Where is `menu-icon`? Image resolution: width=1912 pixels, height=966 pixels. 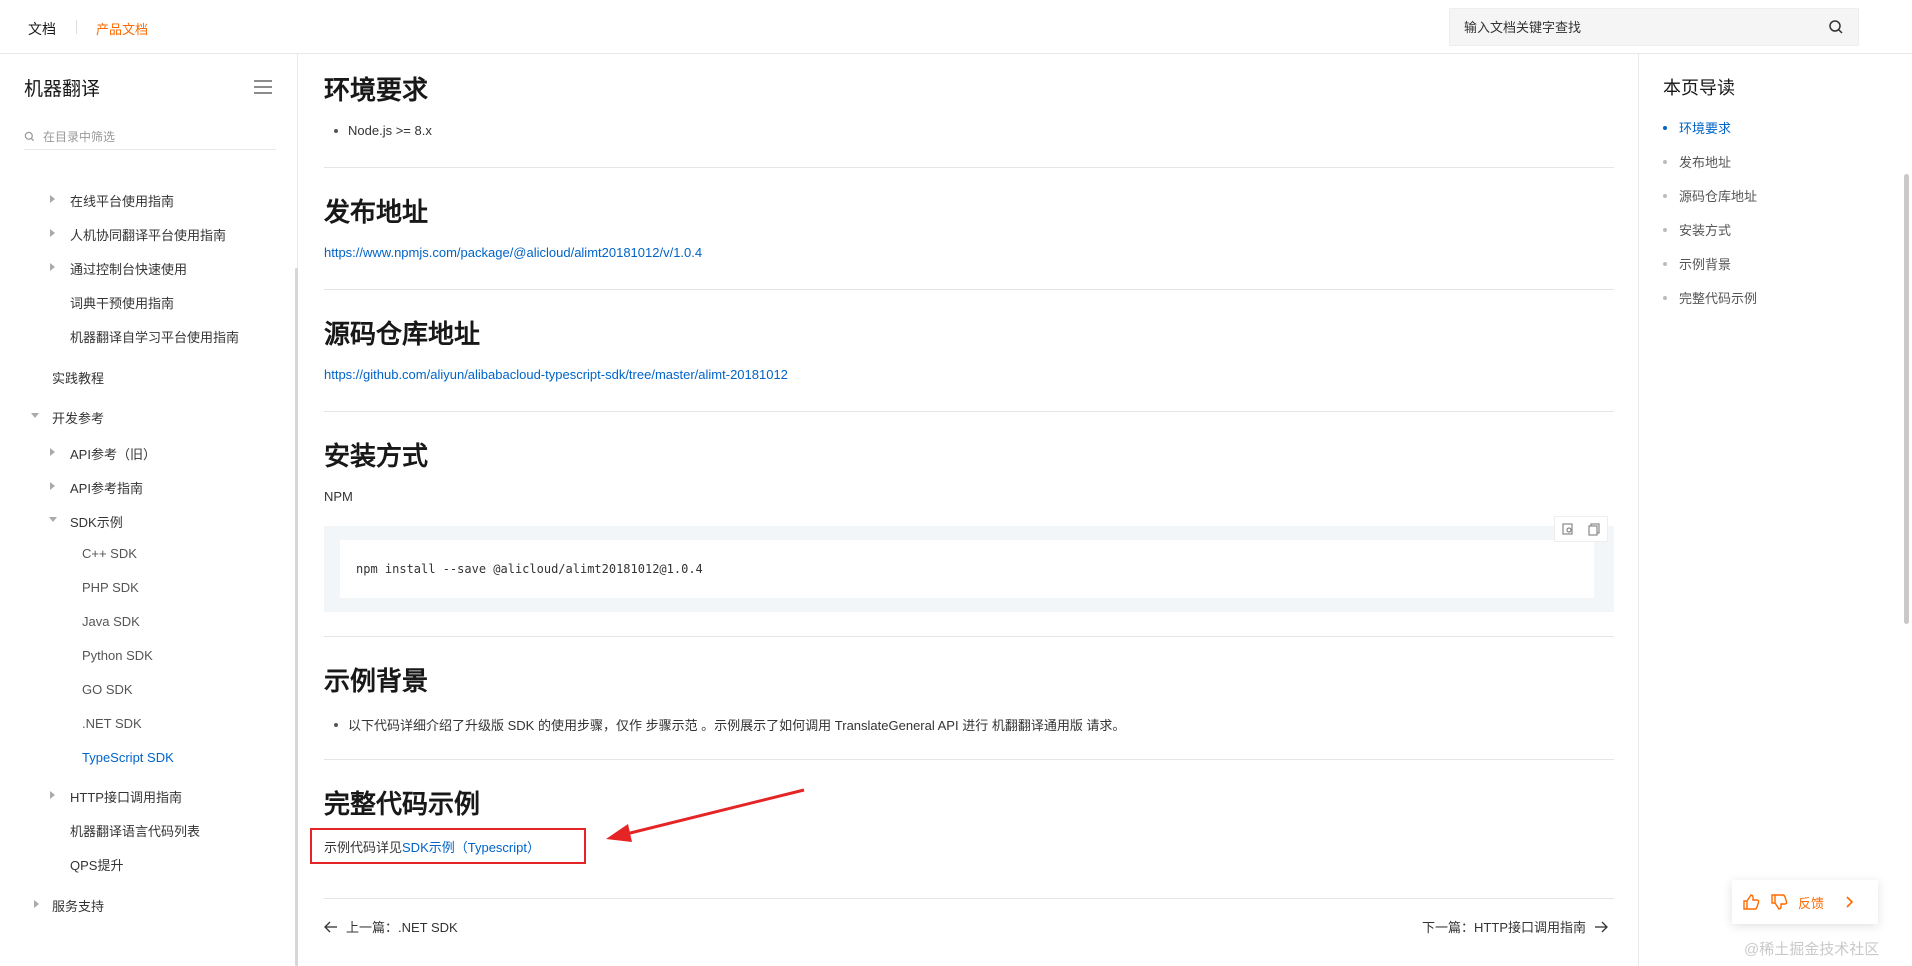 menu-icon is located at coordinates (263, 87).